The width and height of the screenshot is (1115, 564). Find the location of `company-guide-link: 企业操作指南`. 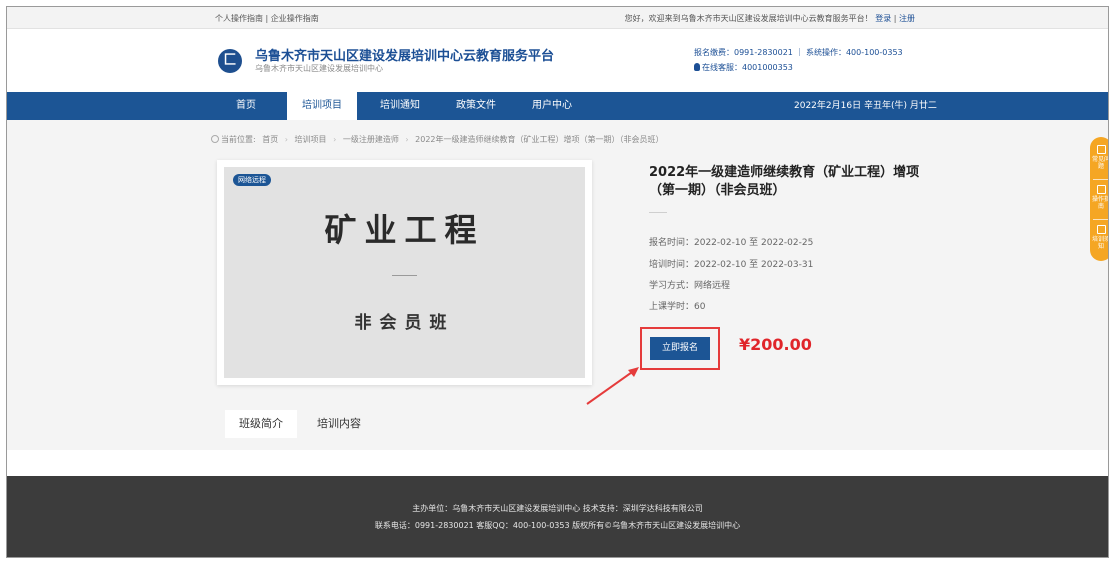

company-guide-link: 企业操作指南 is located at coordinates (295, 18).